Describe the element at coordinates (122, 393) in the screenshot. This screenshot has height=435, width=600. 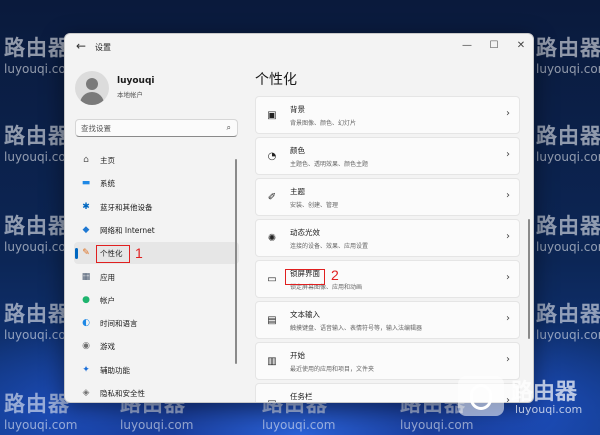
I see `sidebar-item-label: 隐私和安全性` at that location.